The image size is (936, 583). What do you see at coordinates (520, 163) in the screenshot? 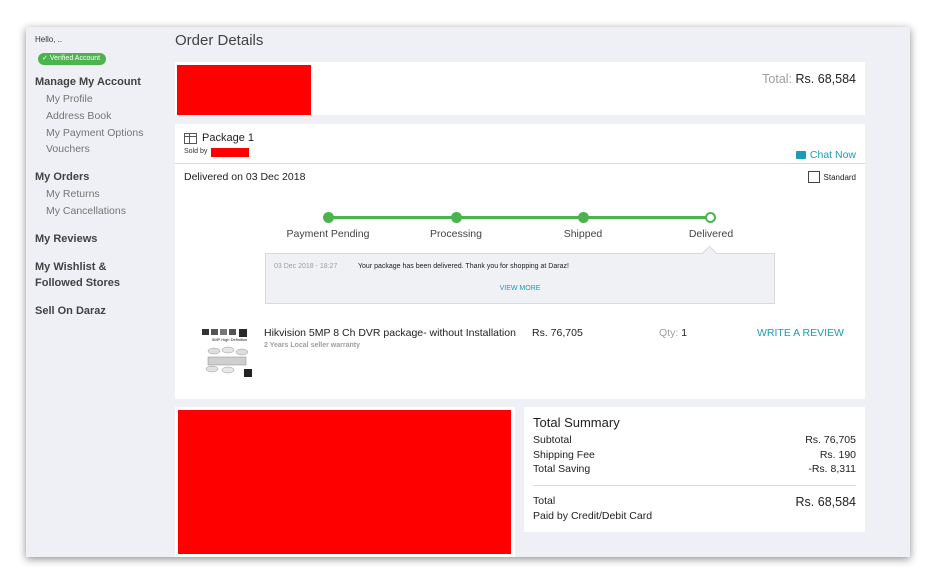
I see `package-divider` at bounding box center [520, 163].